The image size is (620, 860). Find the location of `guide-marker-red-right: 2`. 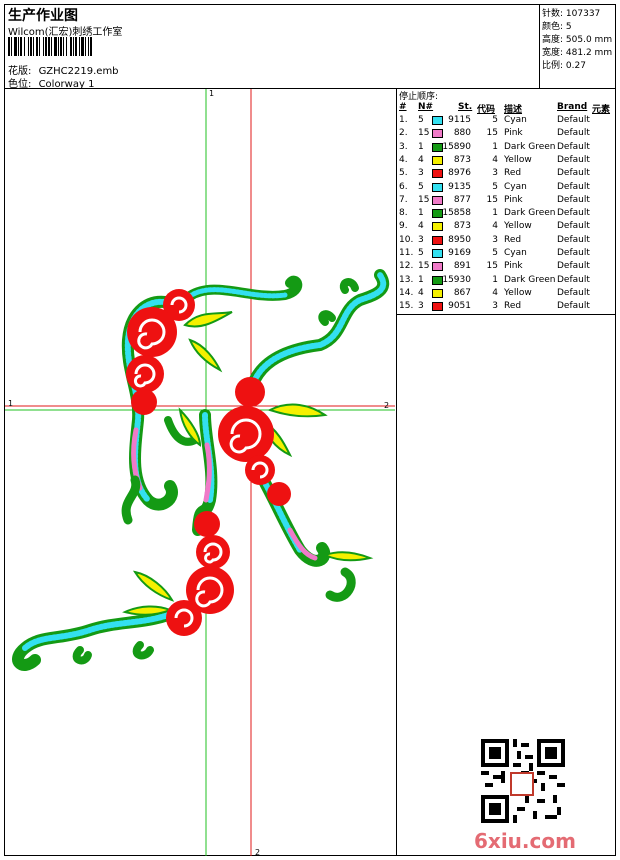

guide-marker-red-right: 2 is located at coordinates (387, 405).